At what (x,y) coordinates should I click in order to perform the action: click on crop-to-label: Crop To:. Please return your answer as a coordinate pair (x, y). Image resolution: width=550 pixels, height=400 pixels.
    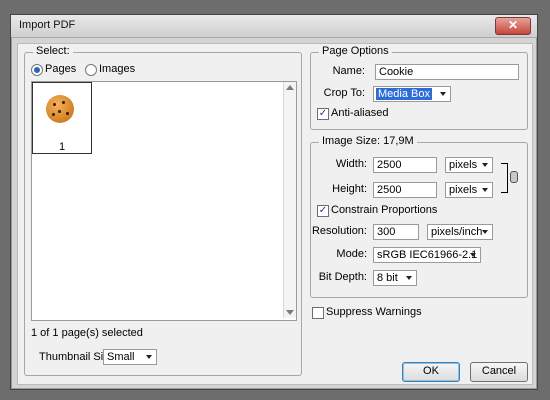
    Looking at the image, I should click on (344, 93).